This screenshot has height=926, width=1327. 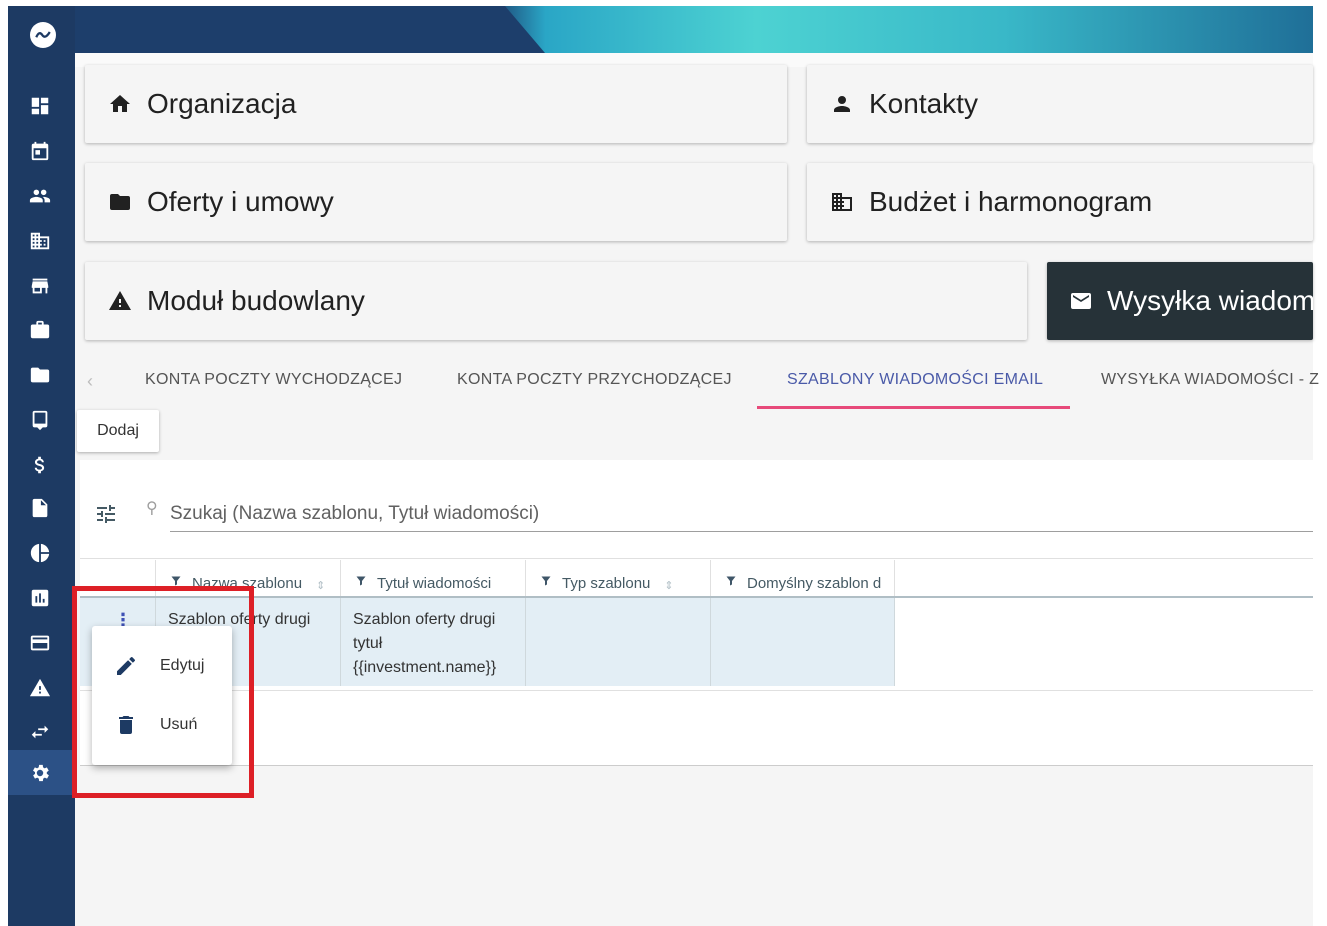 What do you see at coordinates (436, 202) in the screenshot?
I see `module-oferty-i-umowy: Oferty i umowy` at bounding box center [436, 202].